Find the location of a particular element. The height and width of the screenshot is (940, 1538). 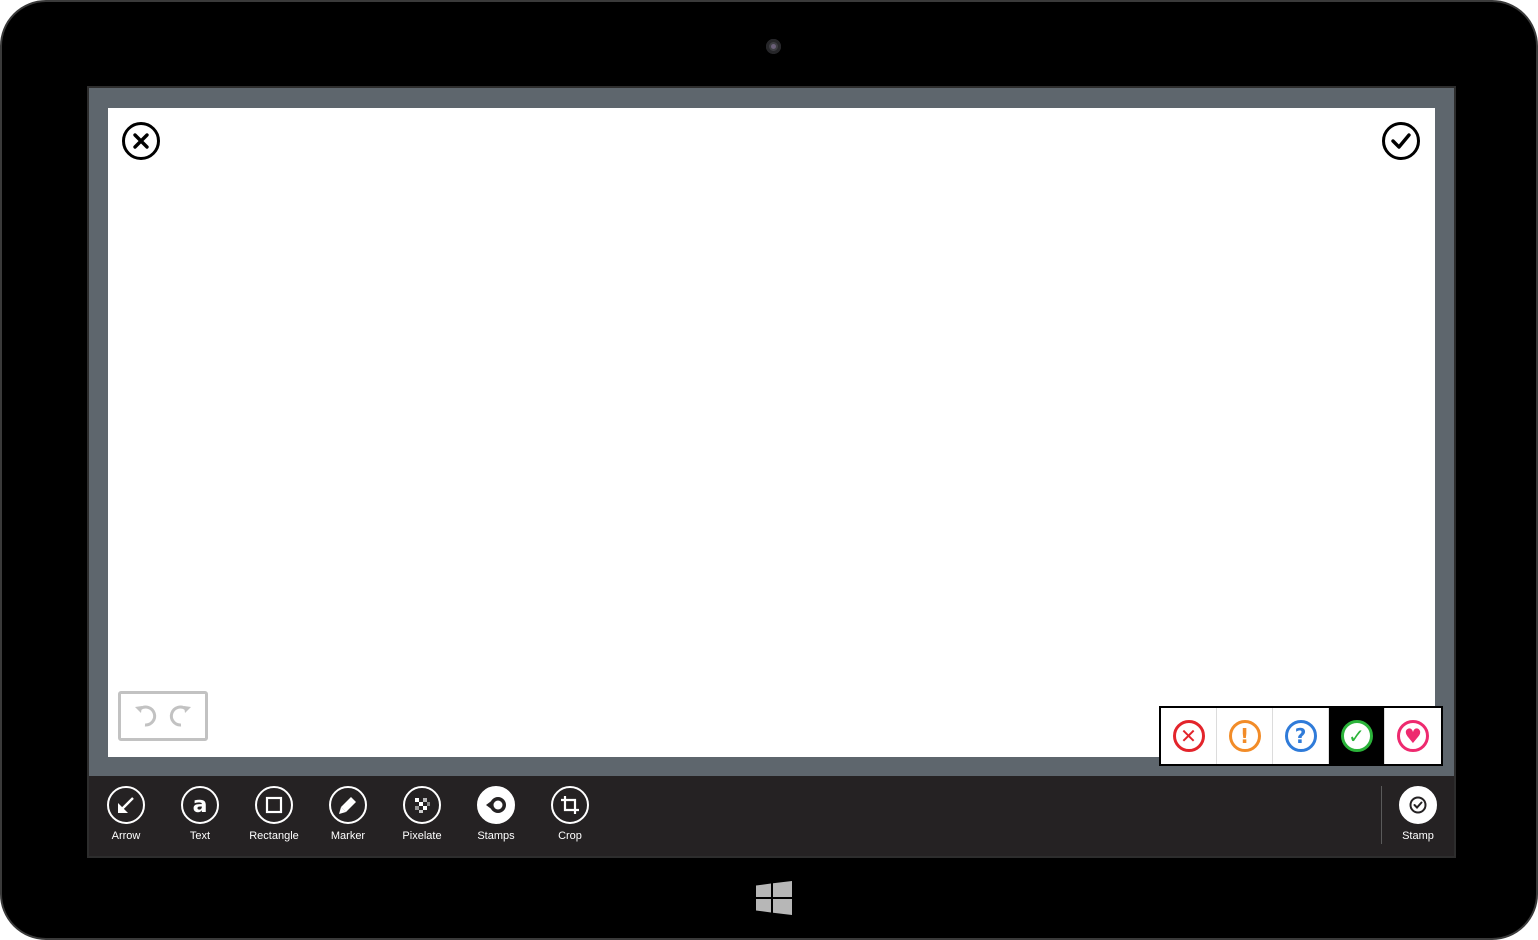

tool-label: Arrow is located at coordinates (126, 836).